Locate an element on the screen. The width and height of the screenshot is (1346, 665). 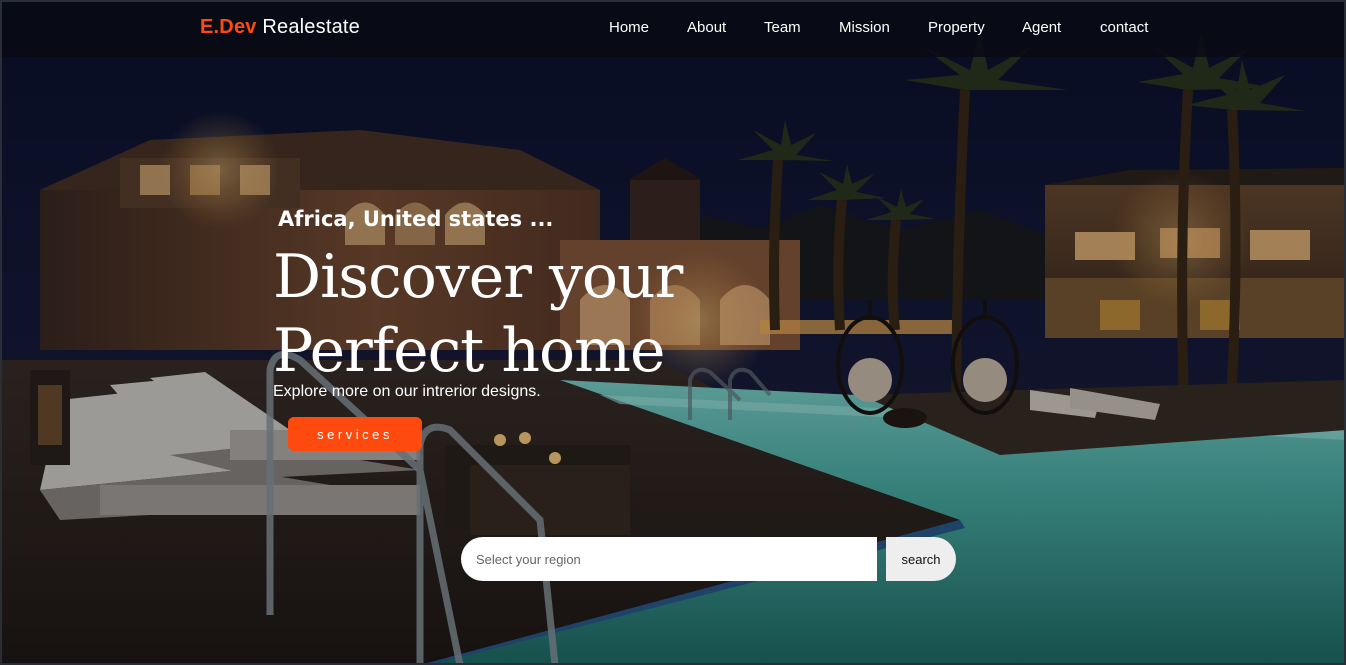
nav-link-mission: Mission is located at coordinates (864, 27).